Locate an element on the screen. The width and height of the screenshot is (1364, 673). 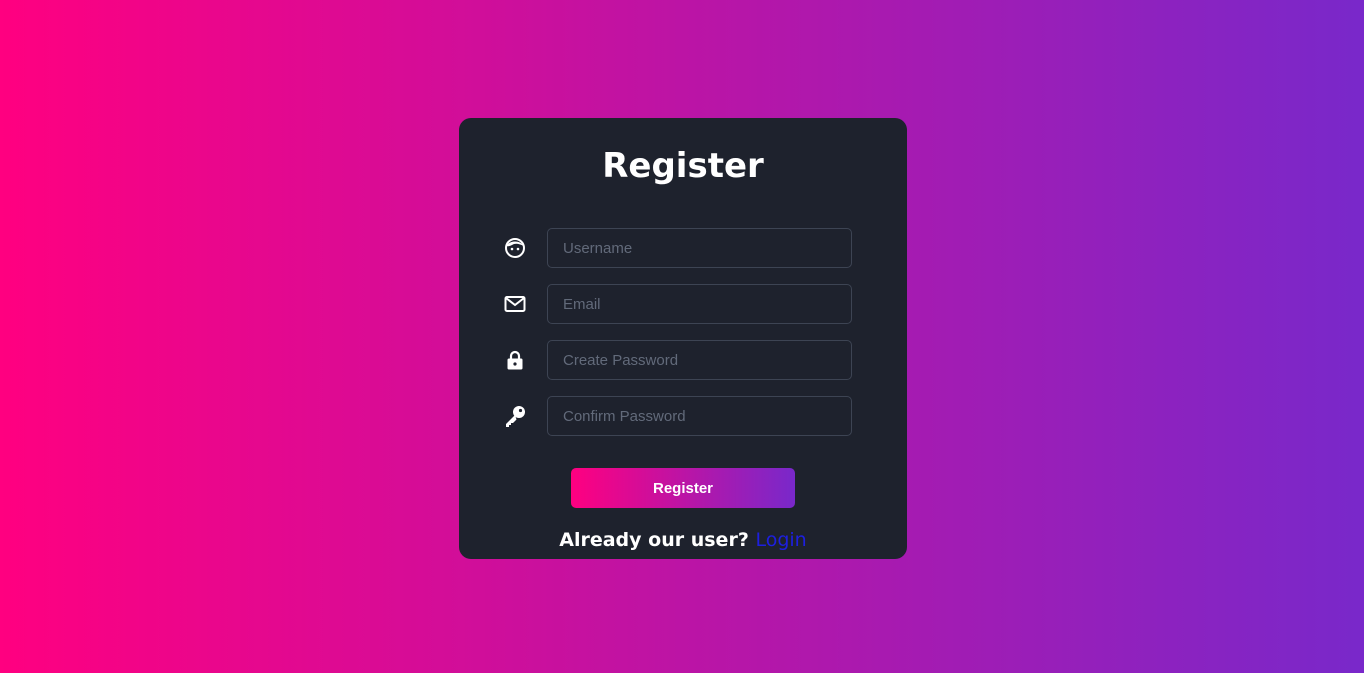
login-prompt: Already our user? Login is located at coordinates (683, 540).